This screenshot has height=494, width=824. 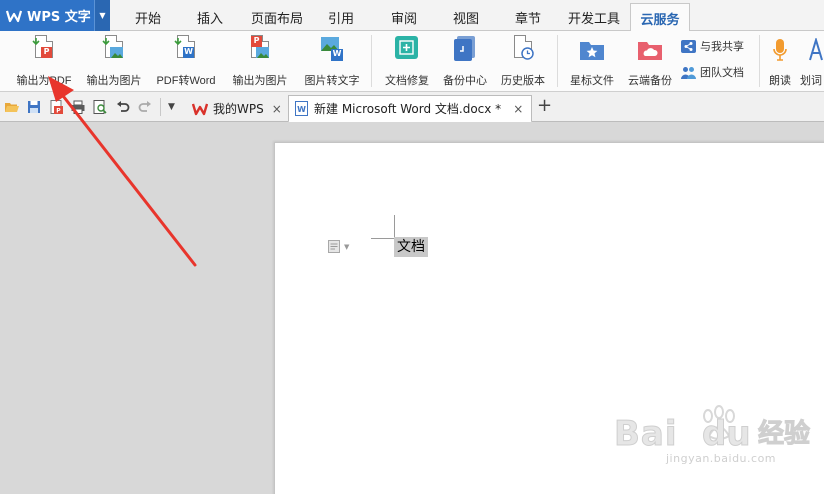 I want to click on export-image-icon, so click(x=114, y=50).